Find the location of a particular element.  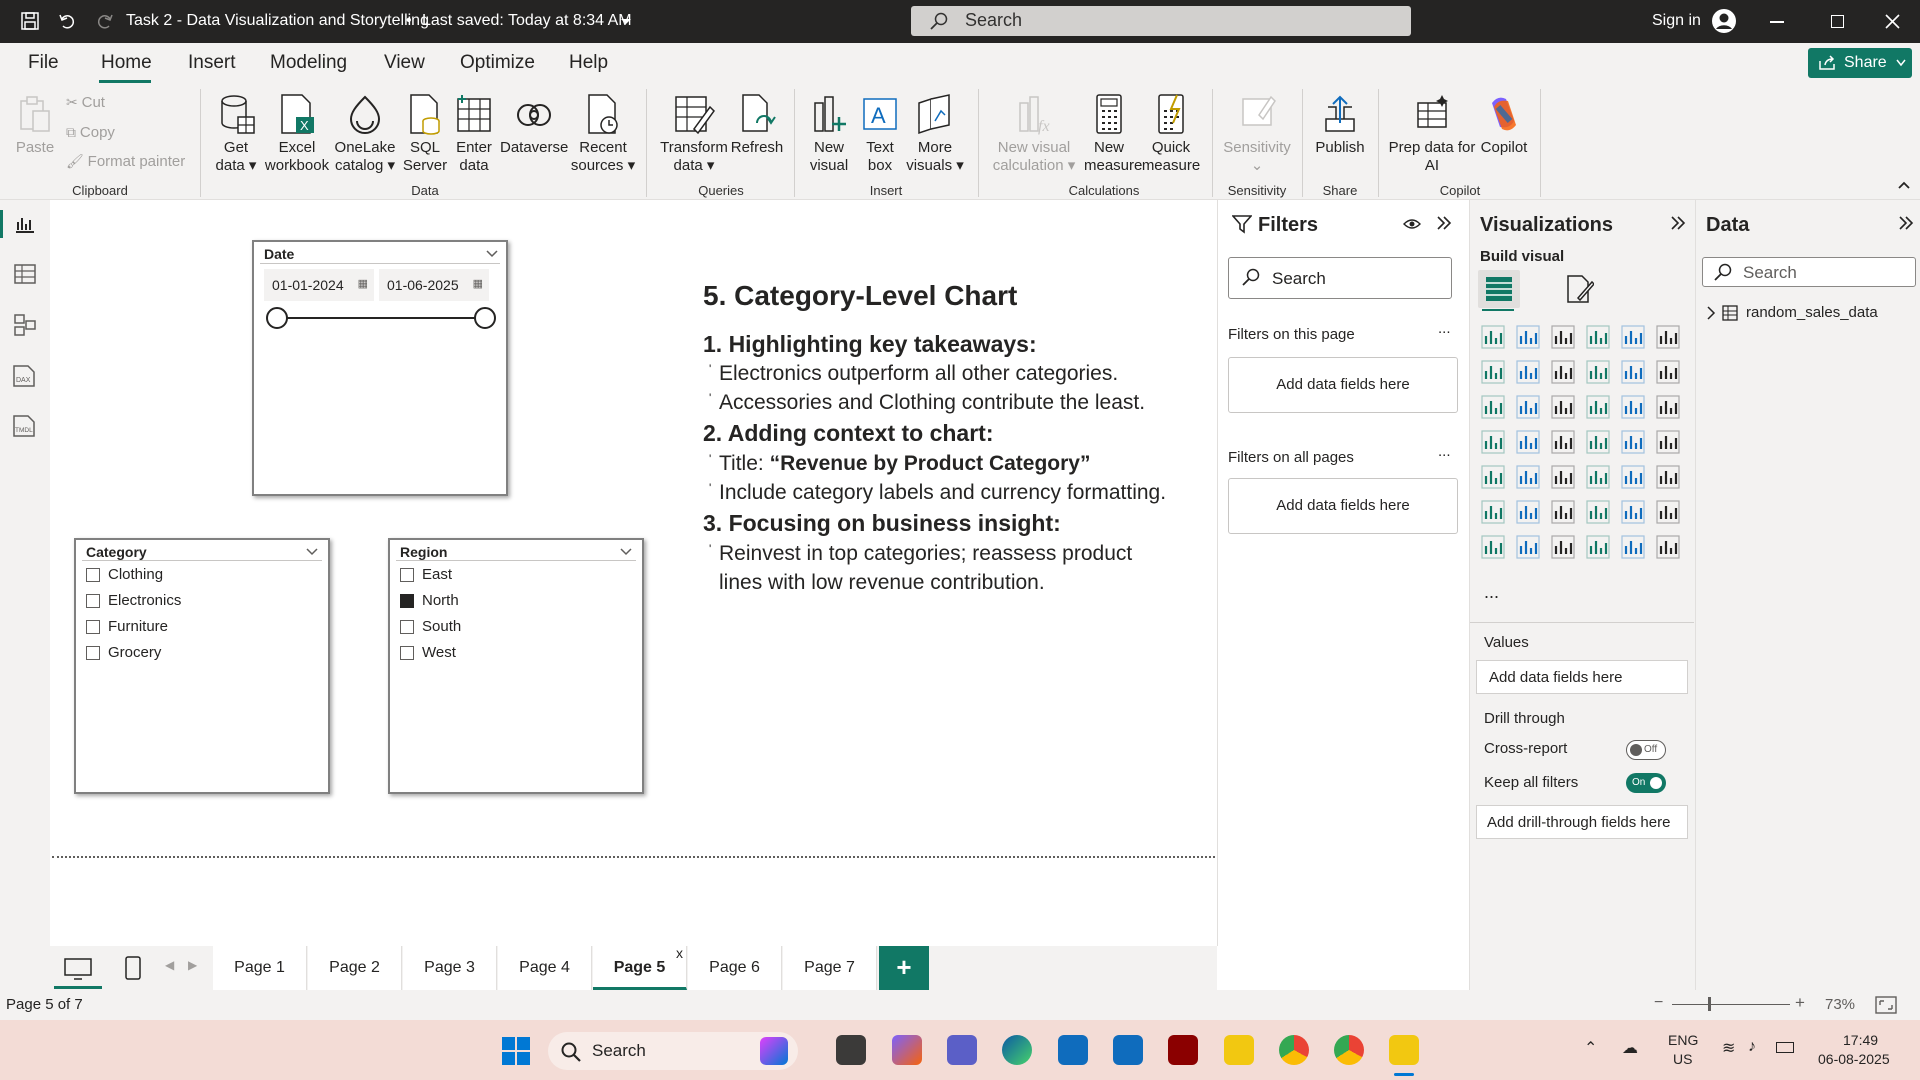

page-tab: Page 4 is located at coordinates (545, 968).